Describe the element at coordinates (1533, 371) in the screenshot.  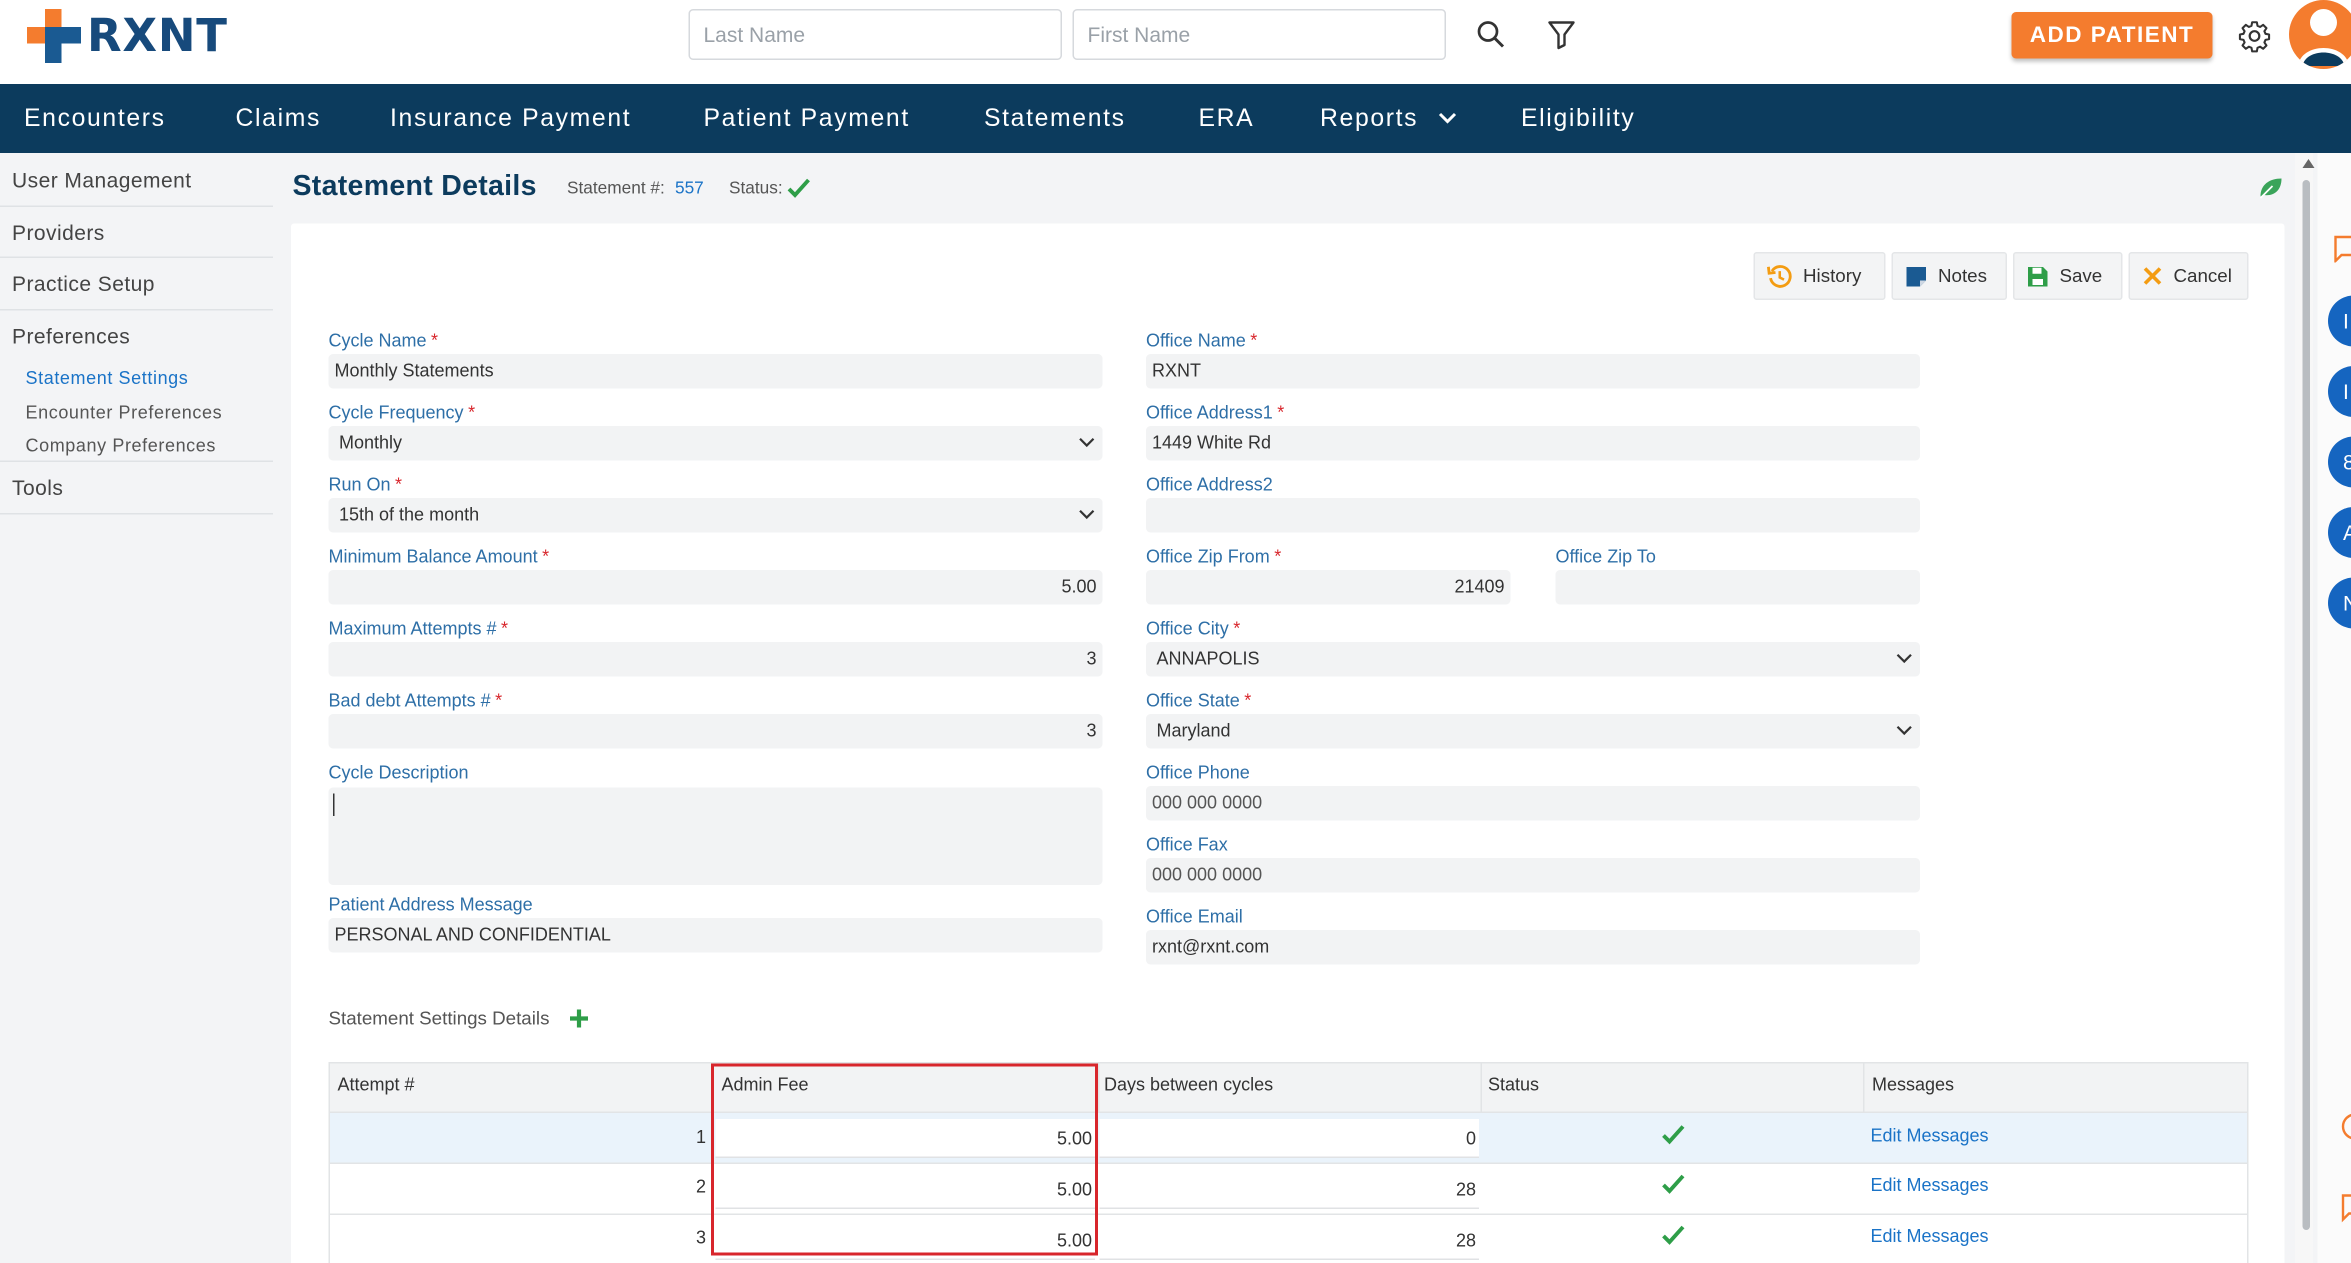
I see `office-name-field: RXNT` at that location.